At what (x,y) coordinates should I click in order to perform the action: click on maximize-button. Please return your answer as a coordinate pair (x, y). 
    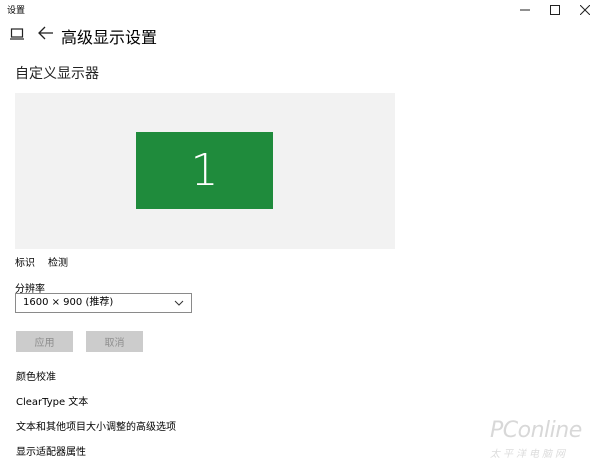
    Looking at the image, I should click on (555, 10).